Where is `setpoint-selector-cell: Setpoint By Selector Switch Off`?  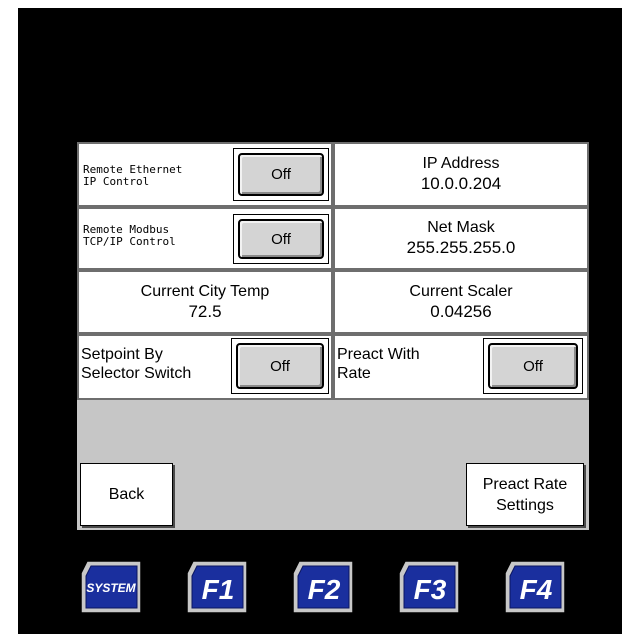 setpoint-selector-cell: Setpoint By Selector Switch Off is located at coordinates (205, 367).